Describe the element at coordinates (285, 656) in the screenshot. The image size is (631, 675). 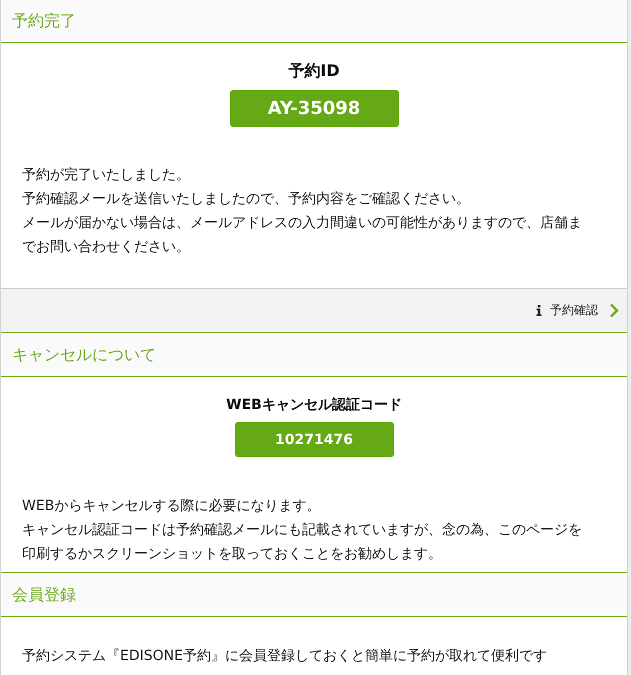
I see `message-text: 予約システム『EDISONE予約』に会員登録しておくと簡単に予約が取れて便利です` at that location.